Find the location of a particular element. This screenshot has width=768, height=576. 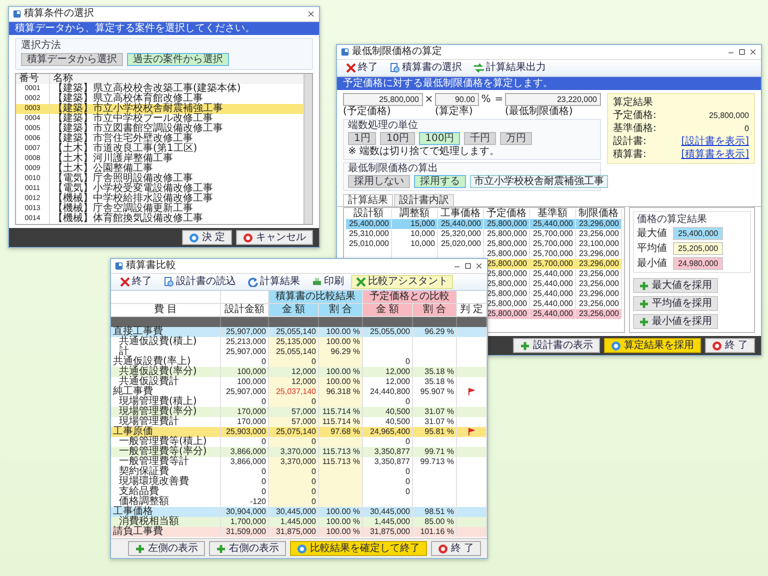

table-cell: 31,509,000 is located at coordinates (245, 532).